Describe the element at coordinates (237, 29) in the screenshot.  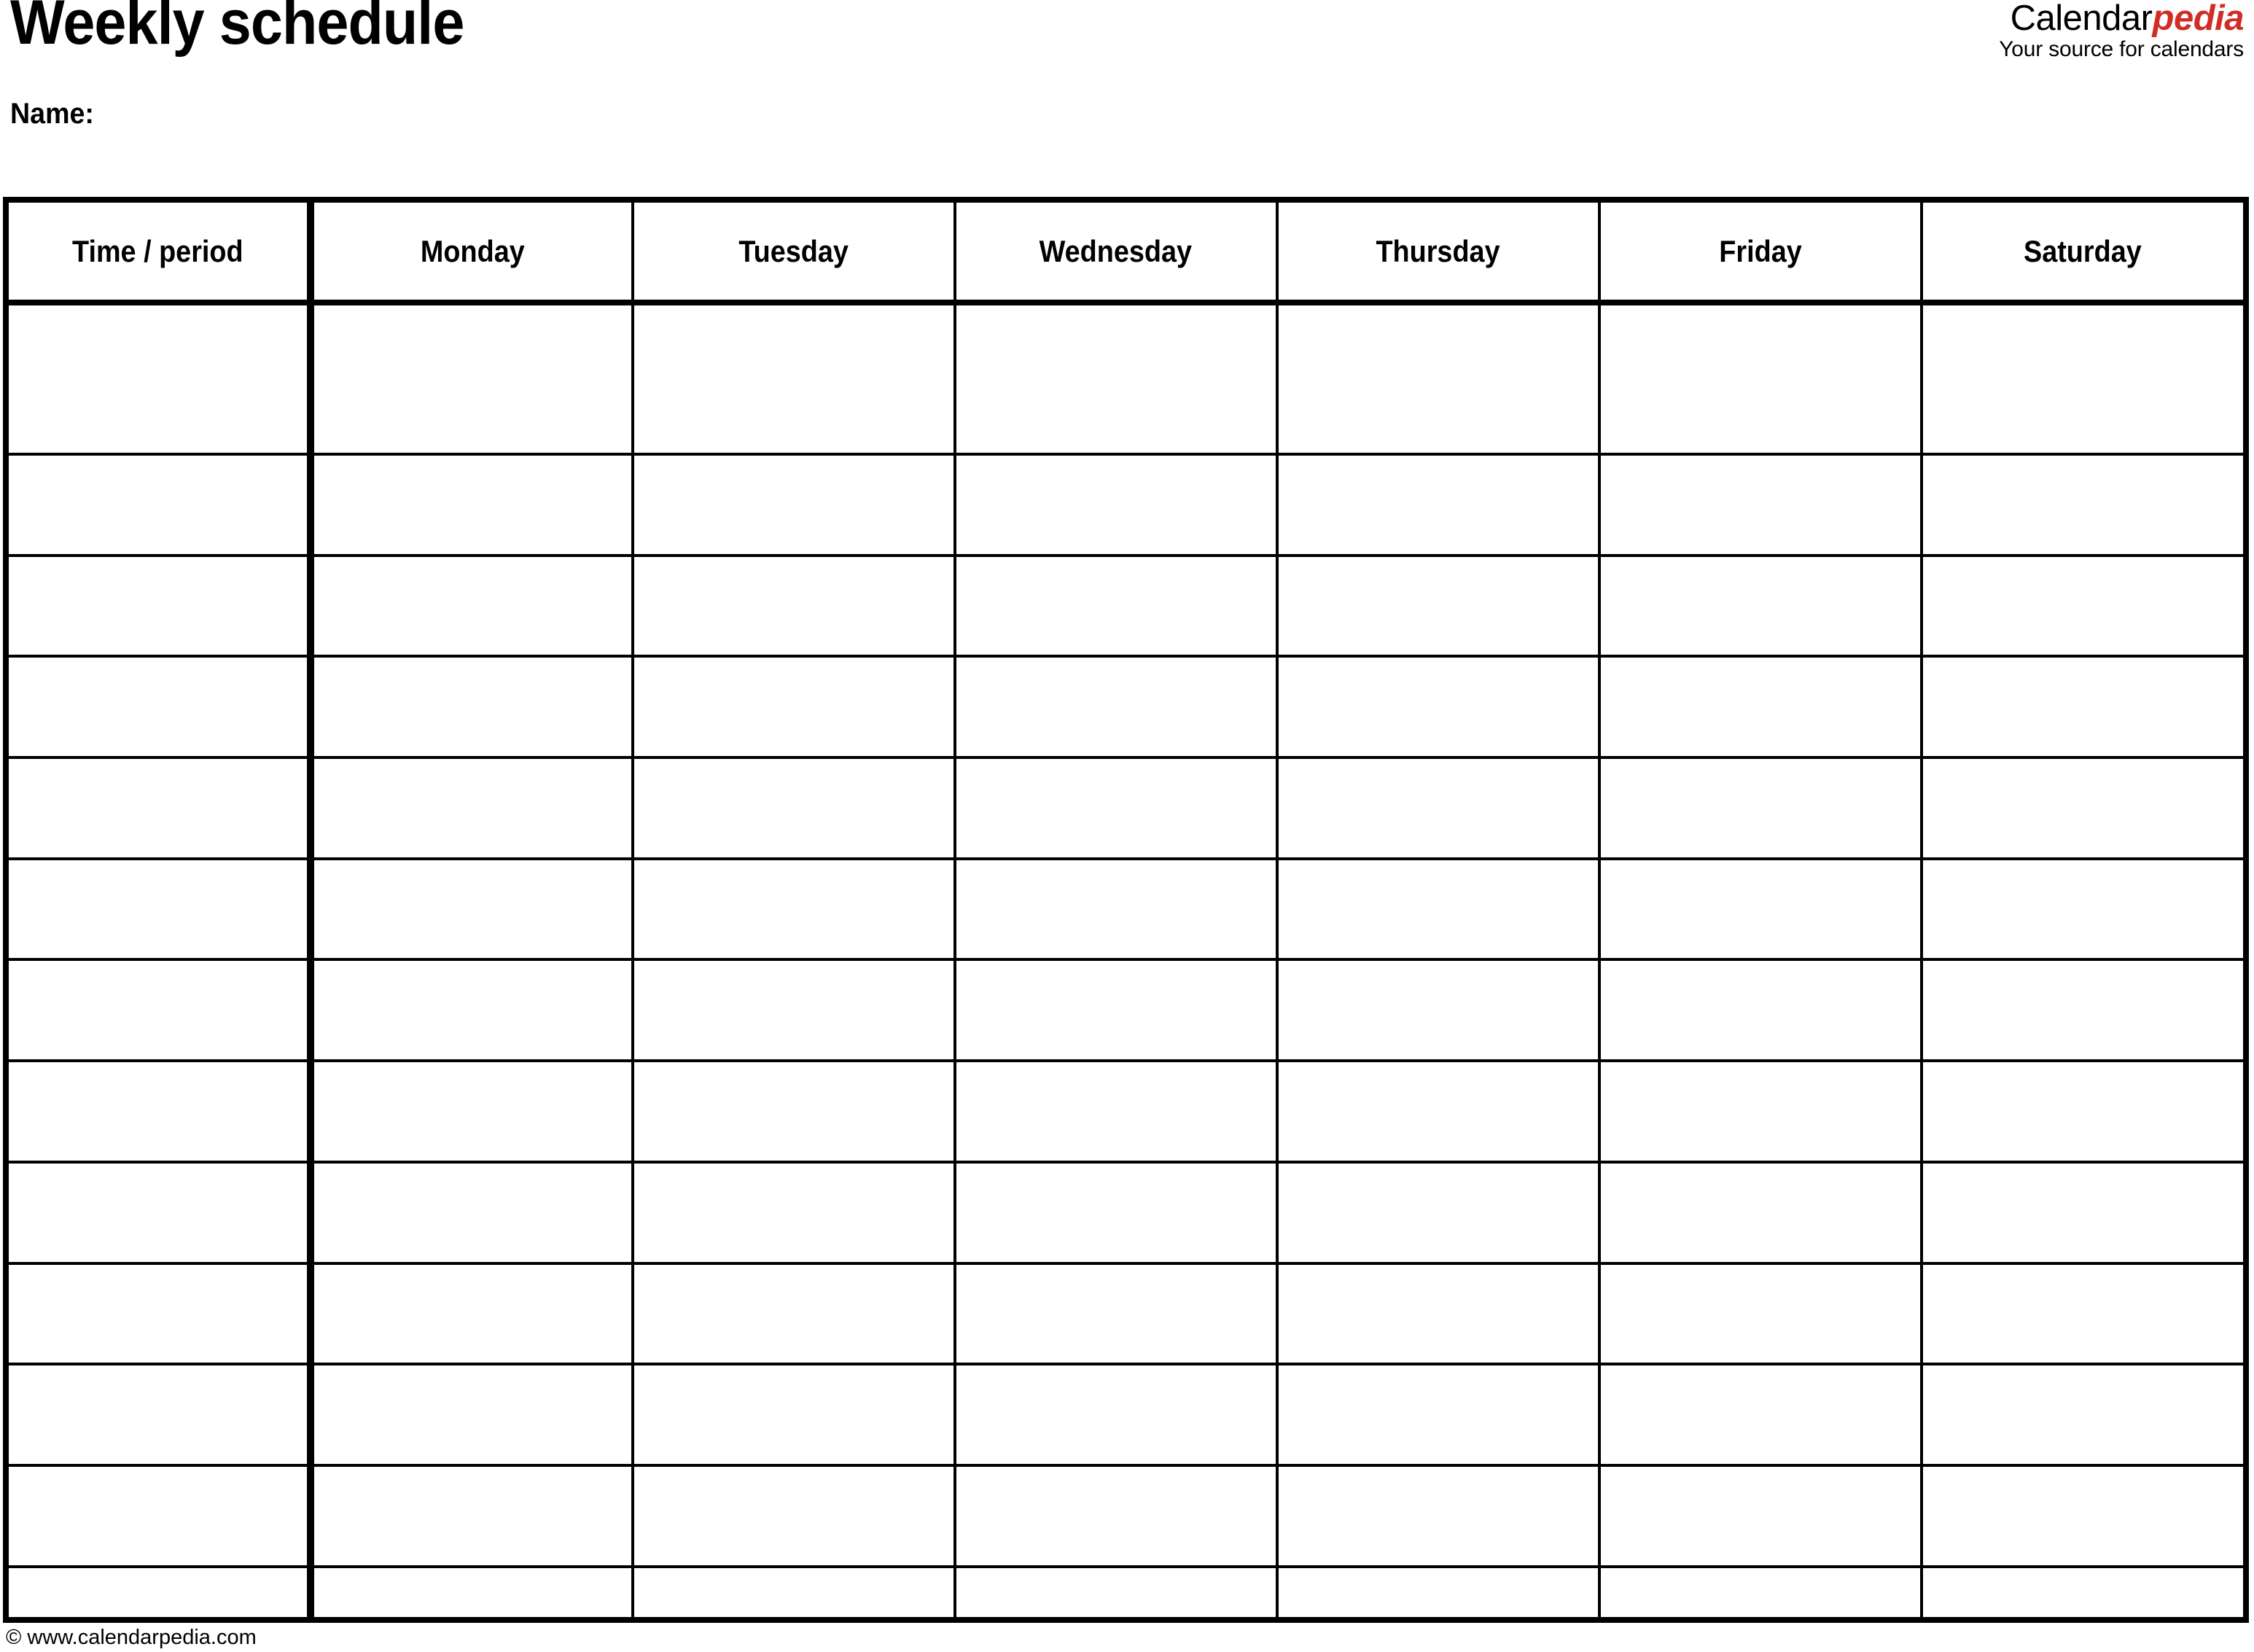
I see `page-title: Weekly schedule` at that location.